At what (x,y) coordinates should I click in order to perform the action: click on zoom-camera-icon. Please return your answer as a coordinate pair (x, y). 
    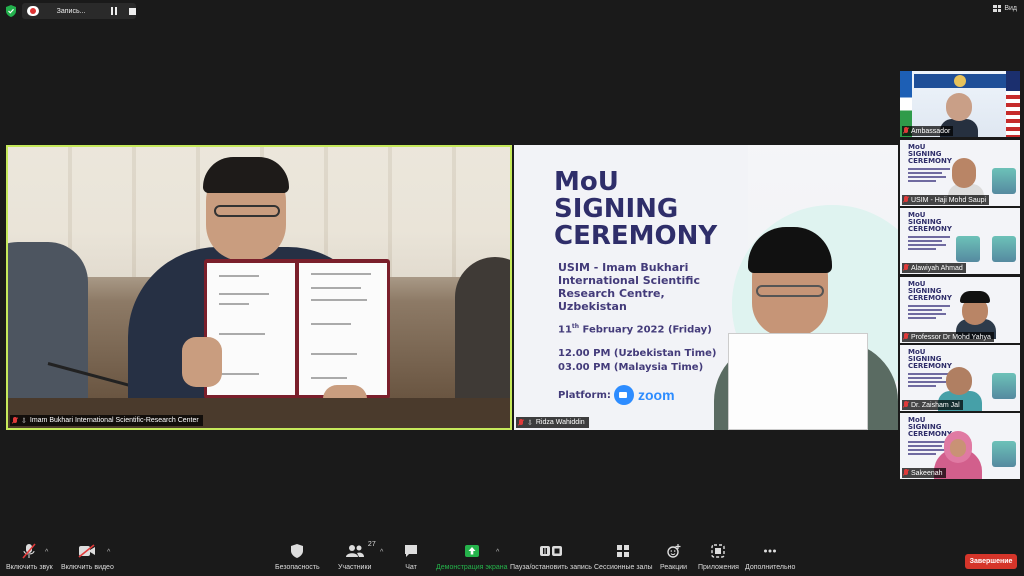
    Looking at the image, I should click on (624, 395).